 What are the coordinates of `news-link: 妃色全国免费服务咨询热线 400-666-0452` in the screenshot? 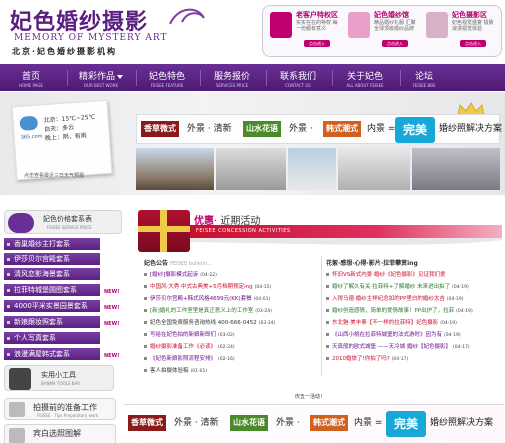 It's located at (203, 323).